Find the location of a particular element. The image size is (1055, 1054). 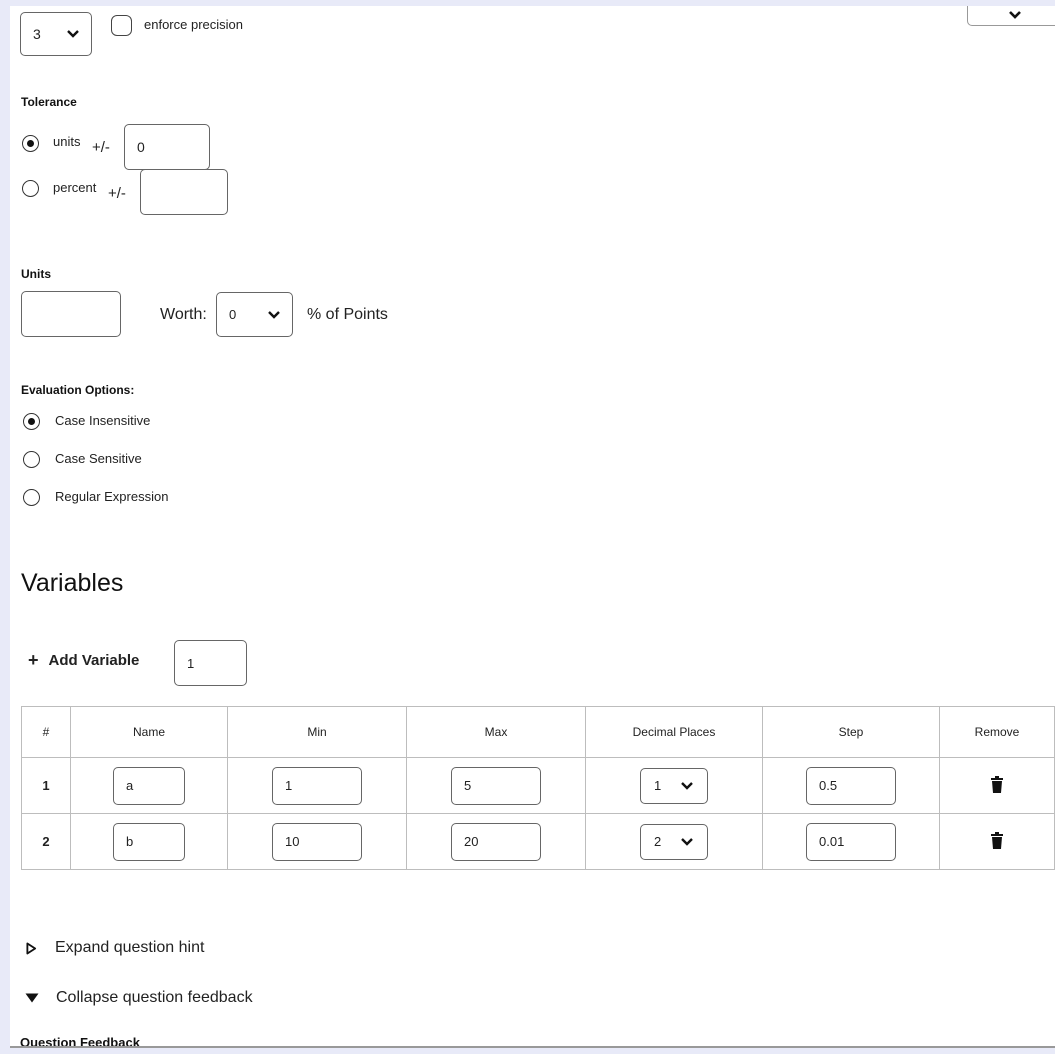

column-header: # is located at coordinates (46, 732).